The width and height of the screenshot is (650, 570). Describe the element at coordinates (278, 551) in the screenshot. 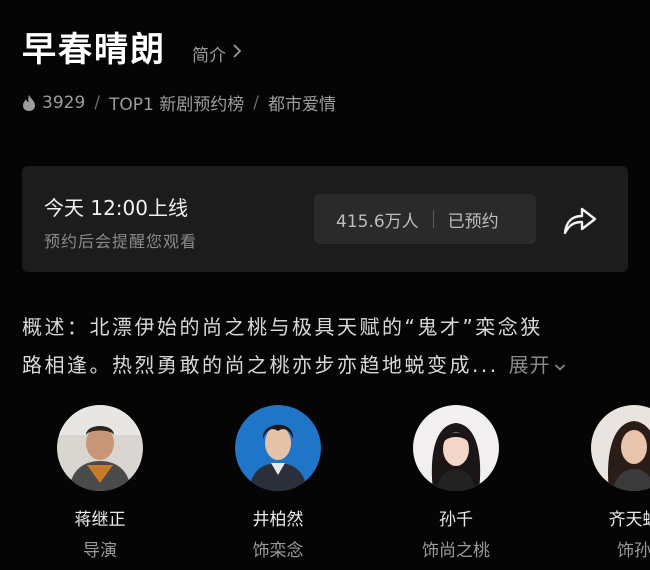

I see `cast-role: 饰栾念` at that location.